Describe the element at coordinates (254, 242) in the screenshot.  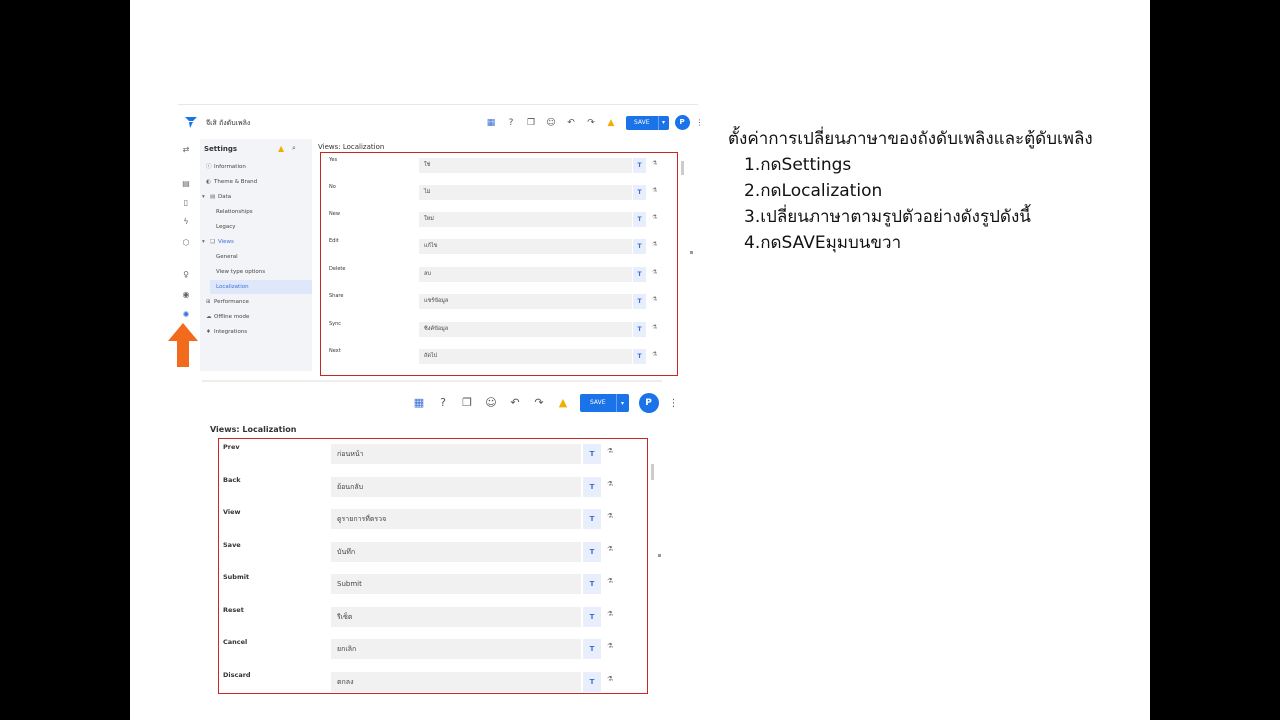
I see `settings-item-views: ▾ ❏ Views` at that location.